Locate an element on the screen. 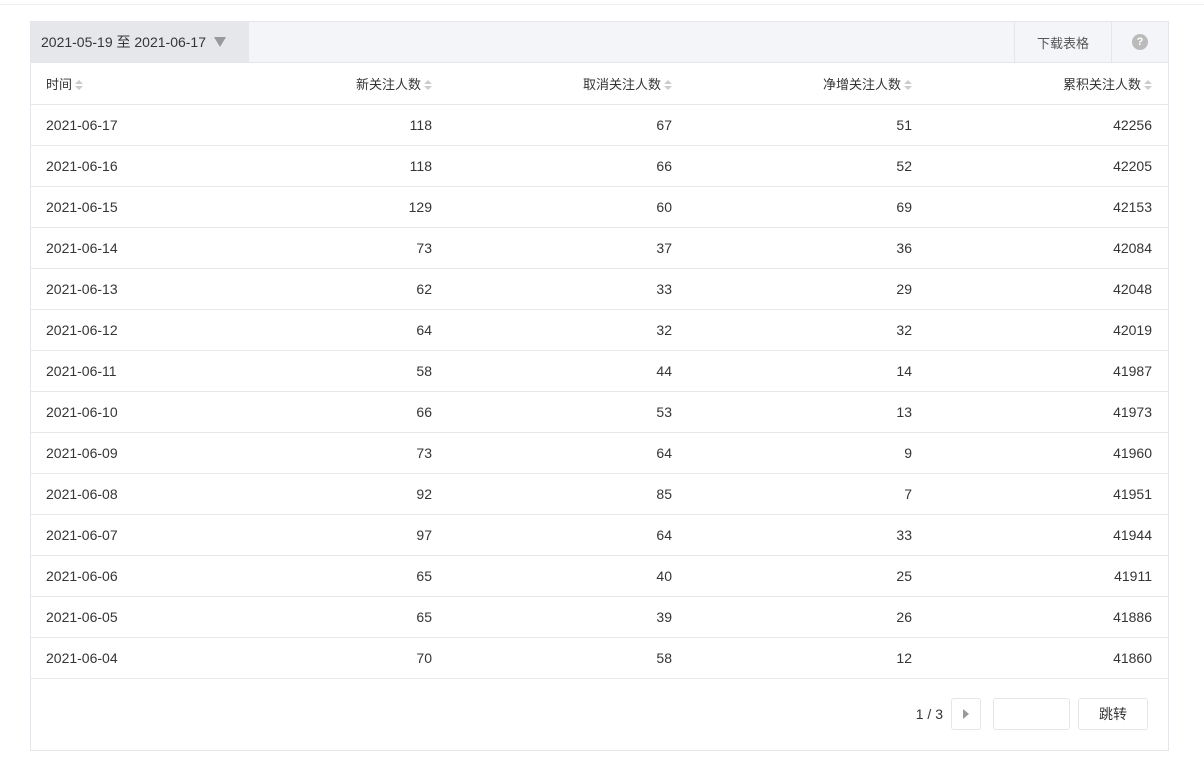  table-row: 2021-06-12 64 32 32 42019 is located at coordinates (599, 330).